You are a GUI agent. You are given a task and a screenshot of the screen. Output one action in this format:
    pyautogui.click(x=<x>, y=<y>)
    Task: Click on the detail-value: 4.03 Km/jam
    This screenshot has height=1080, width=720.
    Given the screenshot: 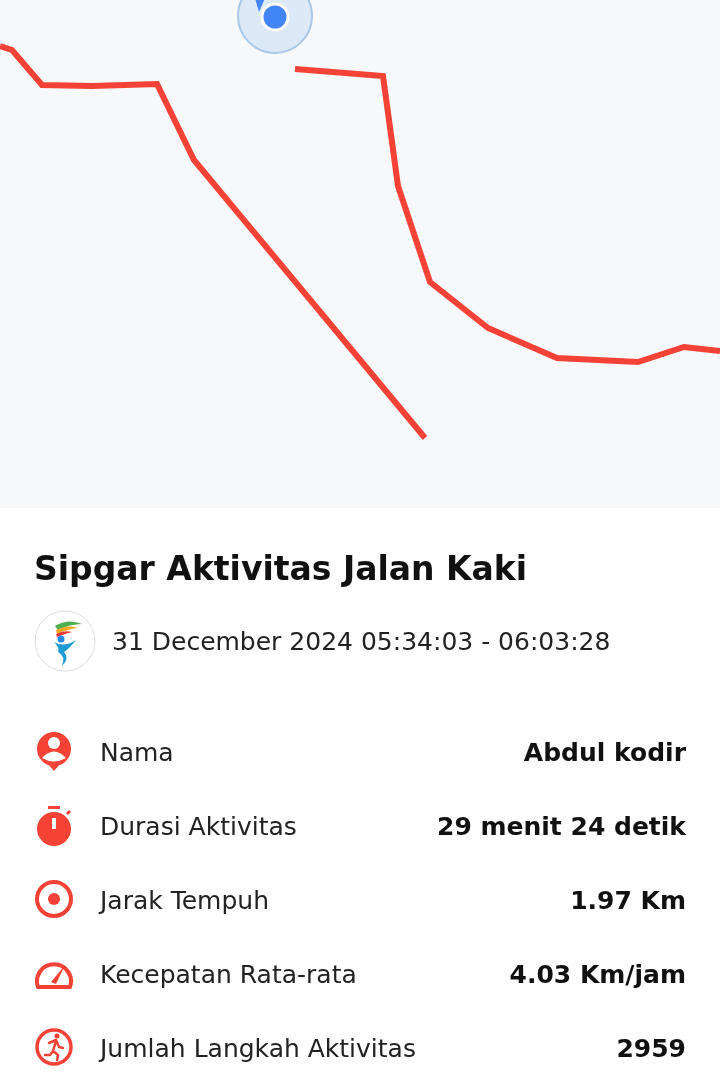 What is the action you would take?
    pyautogui.click(x=597, y=974)
    